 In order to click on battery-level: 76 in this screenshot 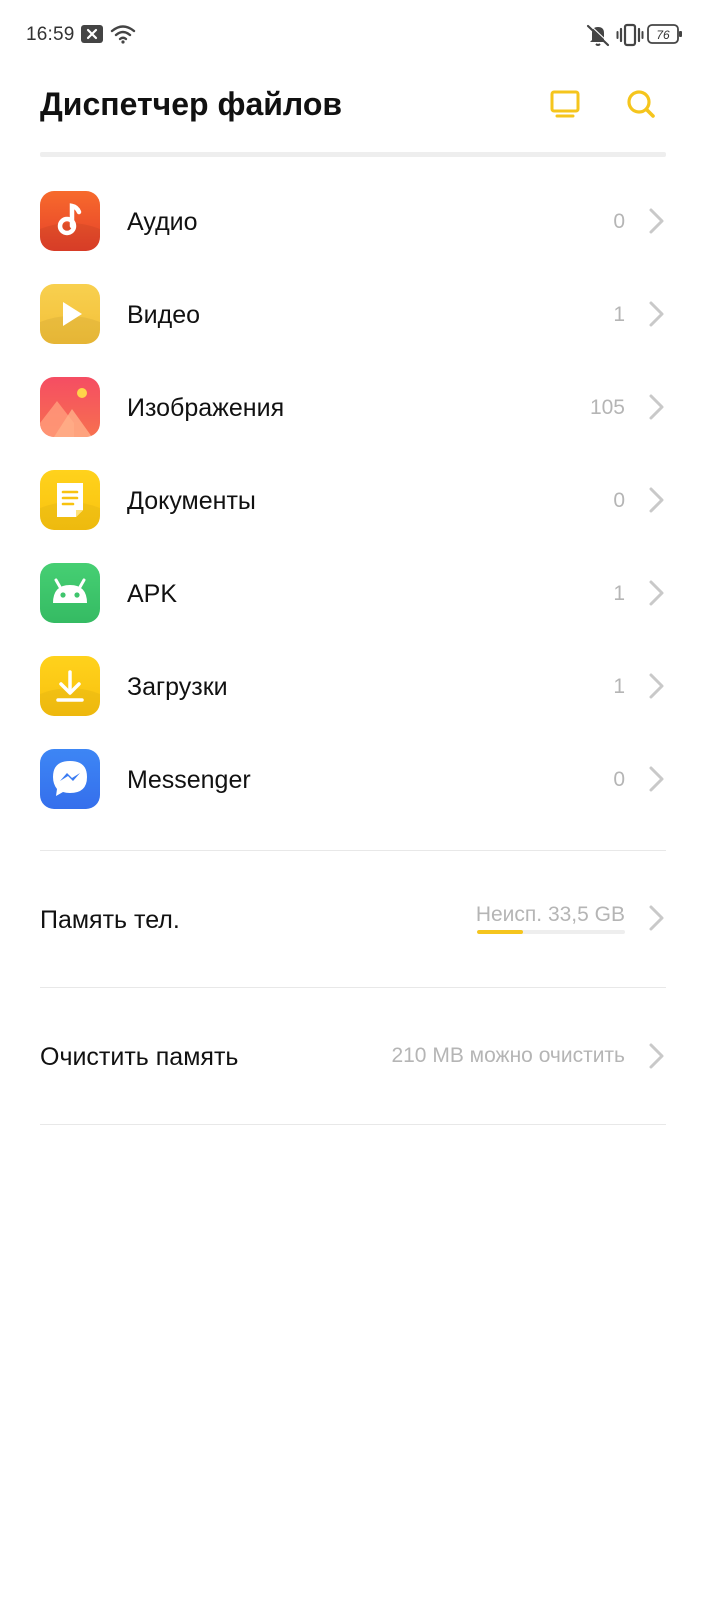, I will do `click(663, 35)`.